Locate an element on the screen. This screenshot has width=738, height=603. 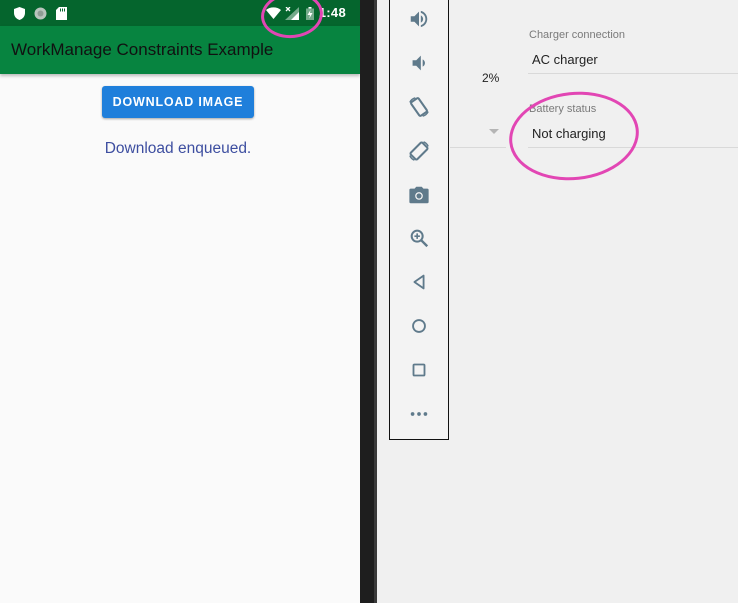
back-button is located at coordinates (419, 282).